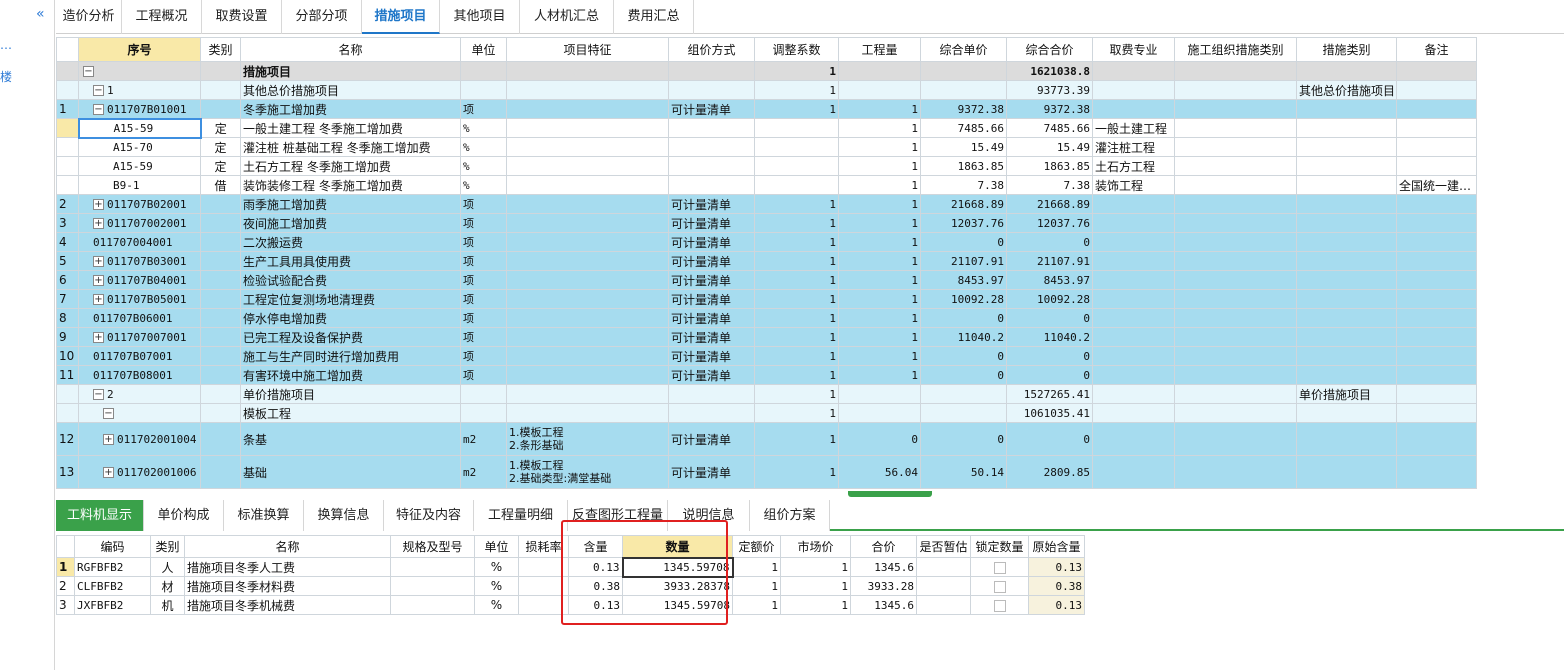 The height and width of the screenshot is (670, 1564). I want to click on sub-cell-n: 1, so click(65, 567).